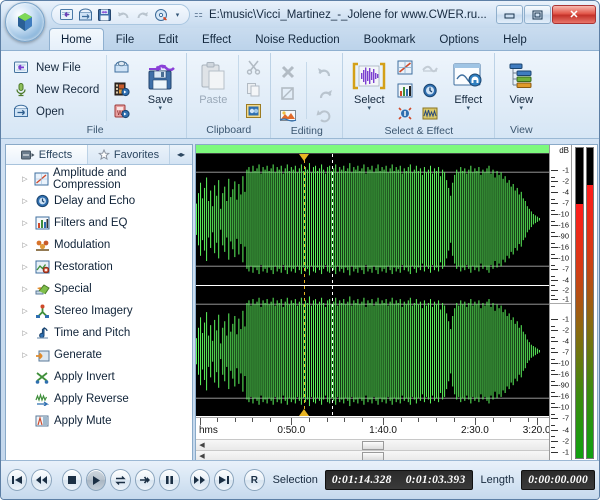 The width and height of the screenshot is (600, 500). I want to click on delay-echo-icon, so click(430, 90).